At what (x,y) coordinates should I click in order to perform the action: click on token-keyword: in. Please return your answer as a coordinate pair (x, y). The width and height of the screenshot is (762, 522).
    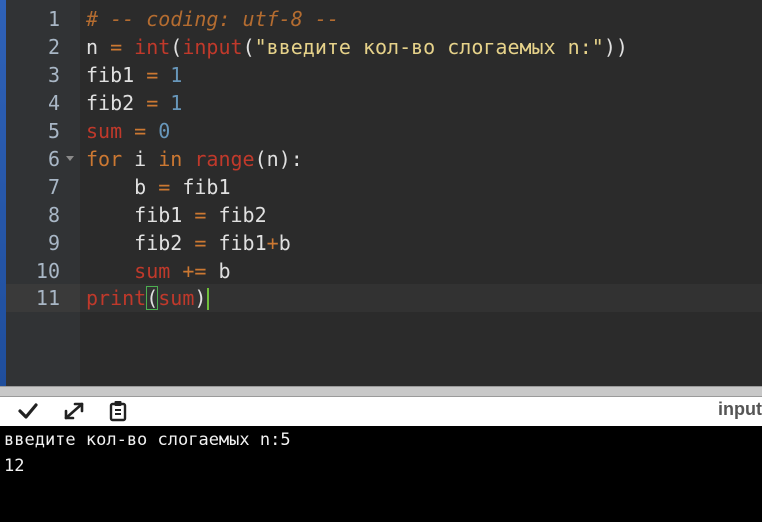
    Looking at the image, I should click on (170, 159).